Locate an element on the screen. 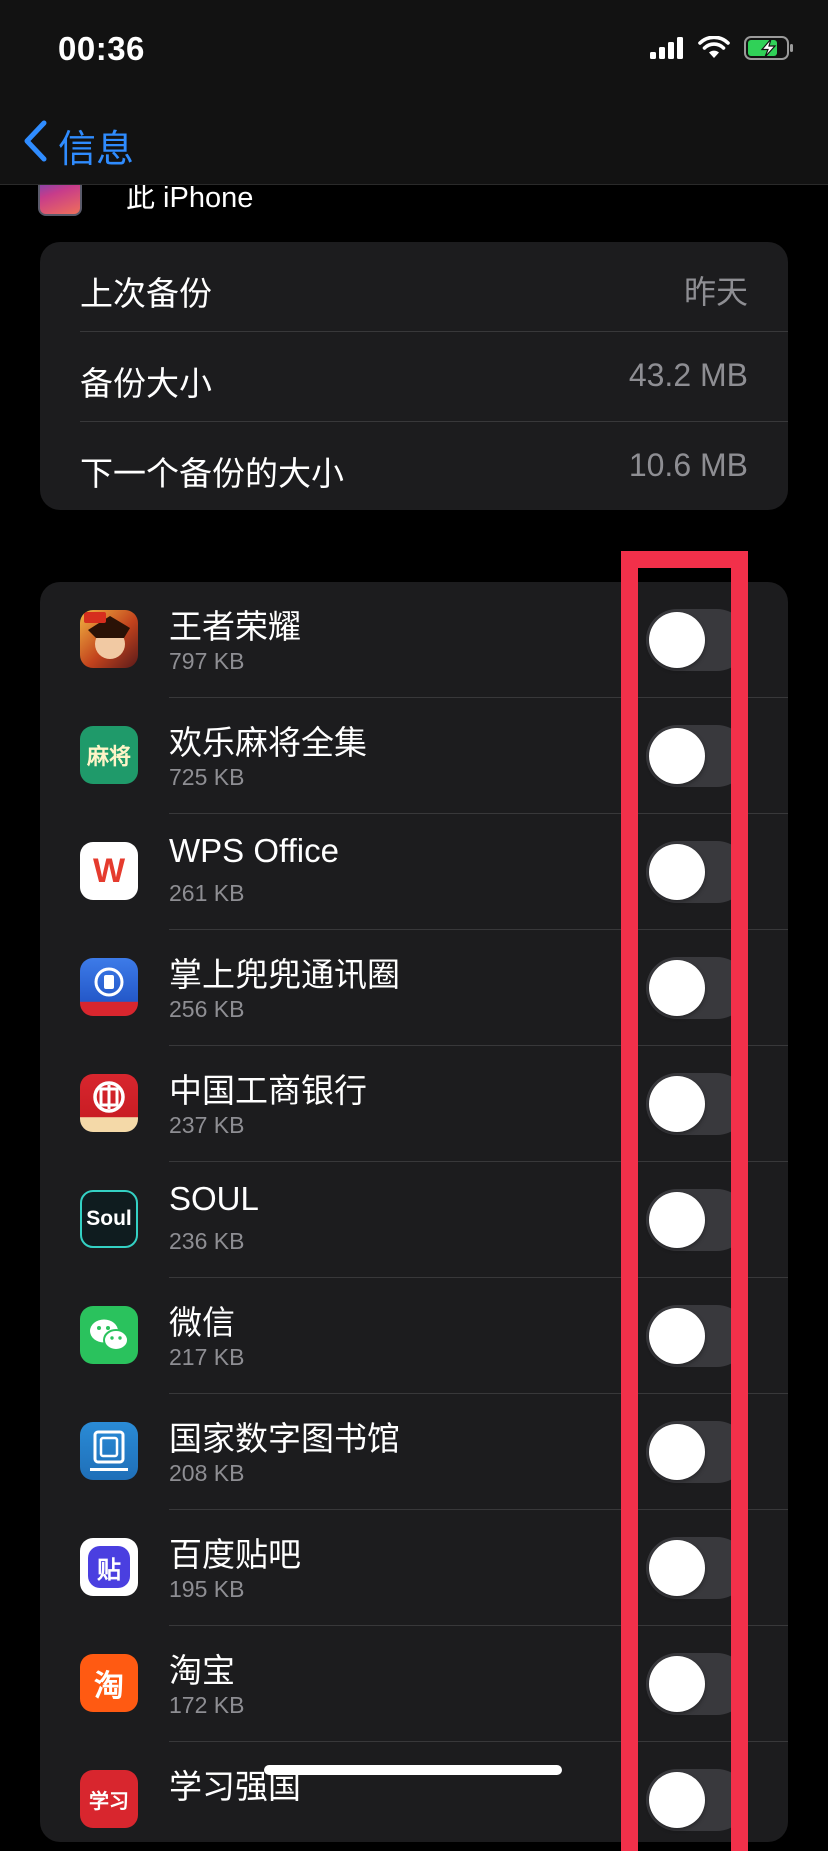 Image resolution: width=828 pixels, height=1851 pixels. status-icons is located at coordinates (722, 50).